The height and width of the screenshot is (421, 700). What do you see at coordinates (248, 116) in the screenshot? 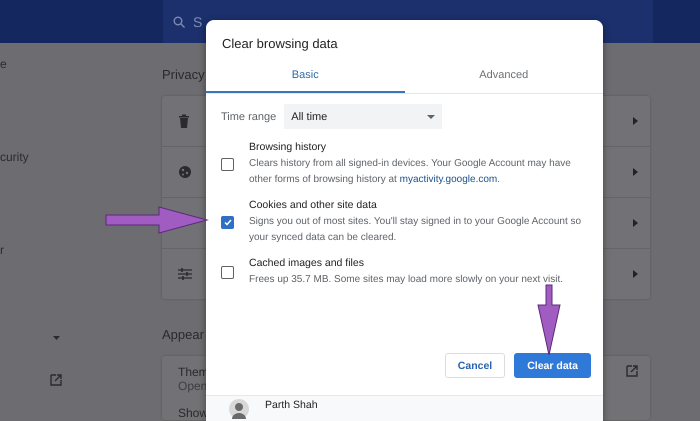
I see `field-label: Time range` at bounding box center [248, 116].